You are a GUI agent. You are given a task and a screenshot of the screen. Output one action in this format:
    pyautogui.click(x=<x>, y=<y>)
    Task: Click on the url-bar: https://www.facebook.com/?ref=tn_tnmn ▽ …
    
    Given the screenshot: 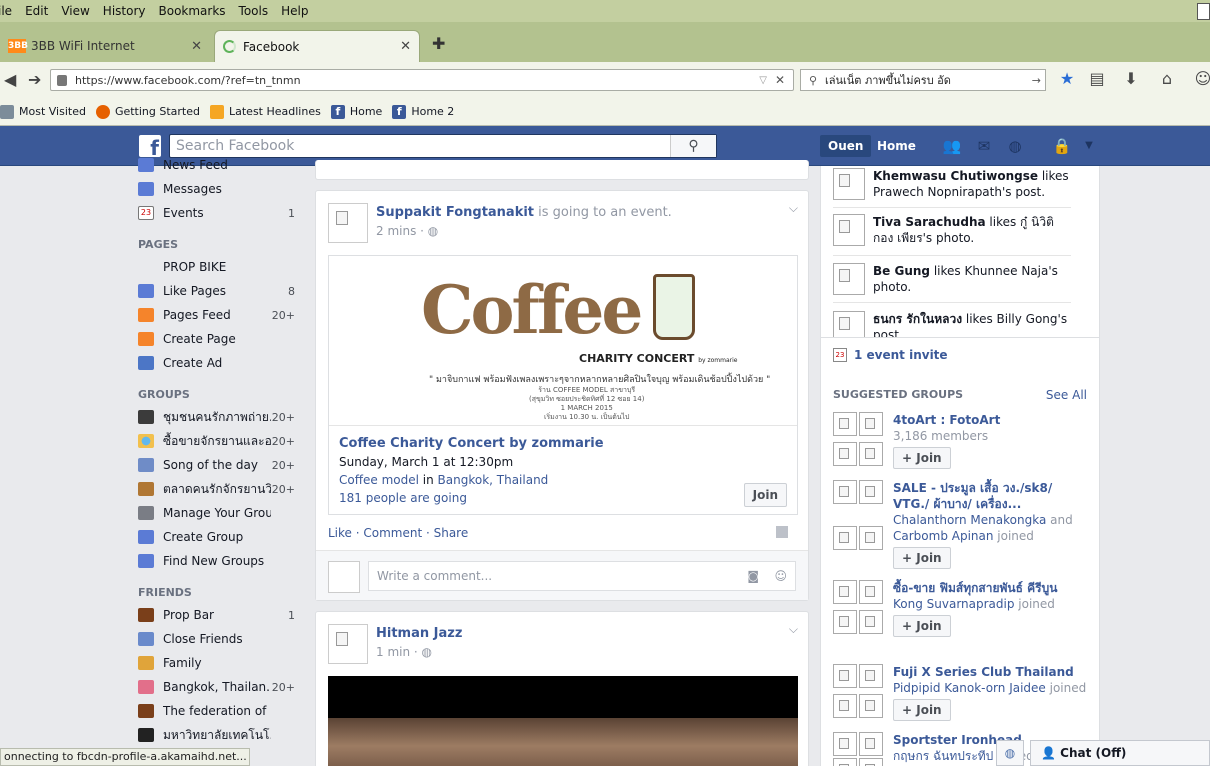 What is the action you would take?
    pyautogui.click(x=422, y=80)
    